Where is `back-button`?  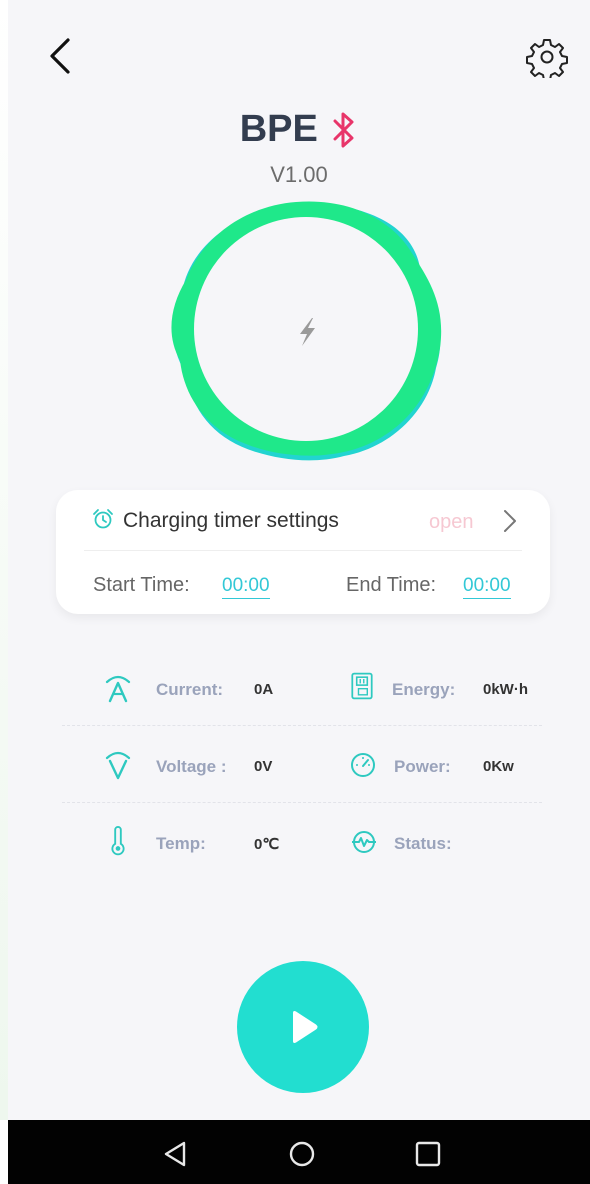
back-button is located at coordinates (62, 56).